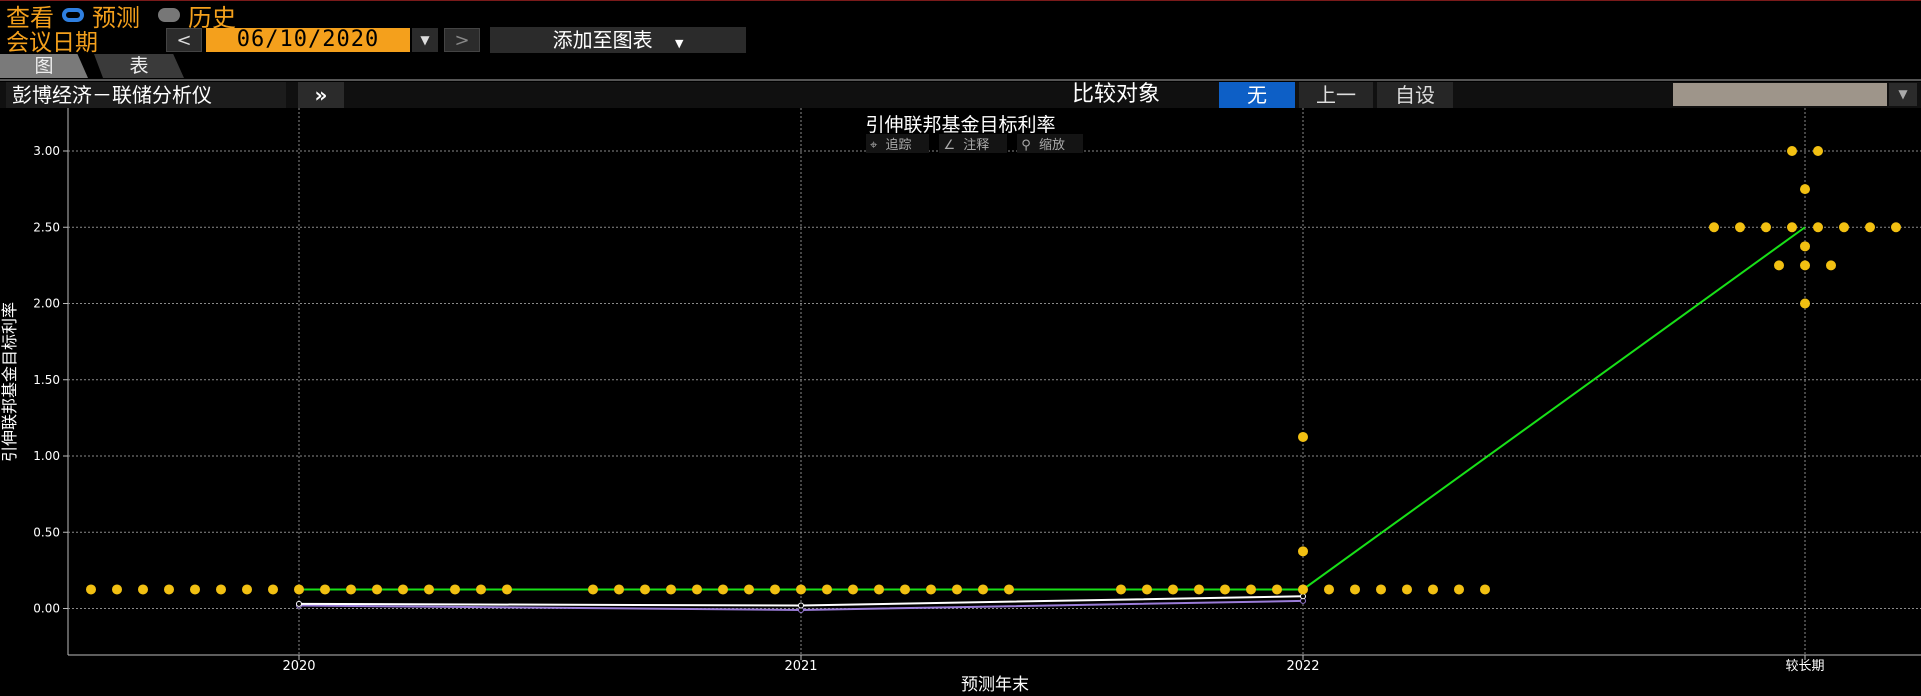 This screenshot has width=1921, height=696. I want to click on trace-tool-label: 追踪, so click(898, 145).